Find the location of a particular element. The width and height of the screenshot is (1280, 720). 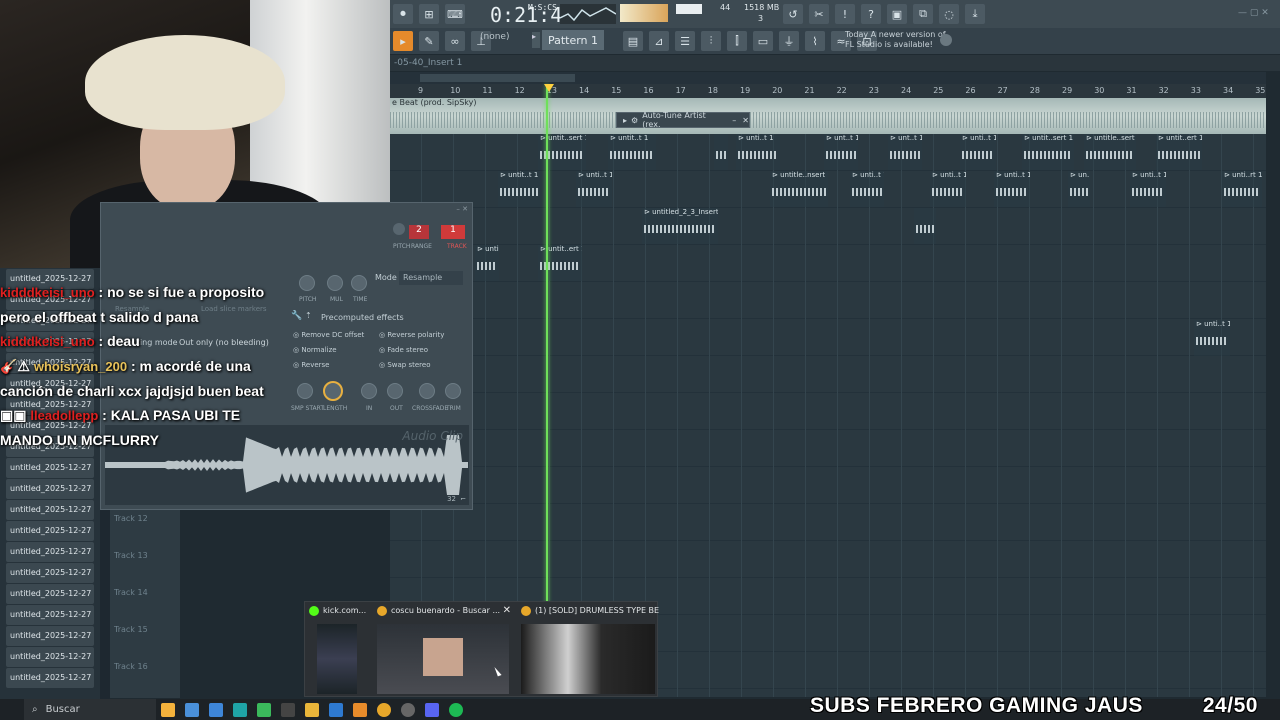

fl-studio-icon is located at coordinates (360, 709).